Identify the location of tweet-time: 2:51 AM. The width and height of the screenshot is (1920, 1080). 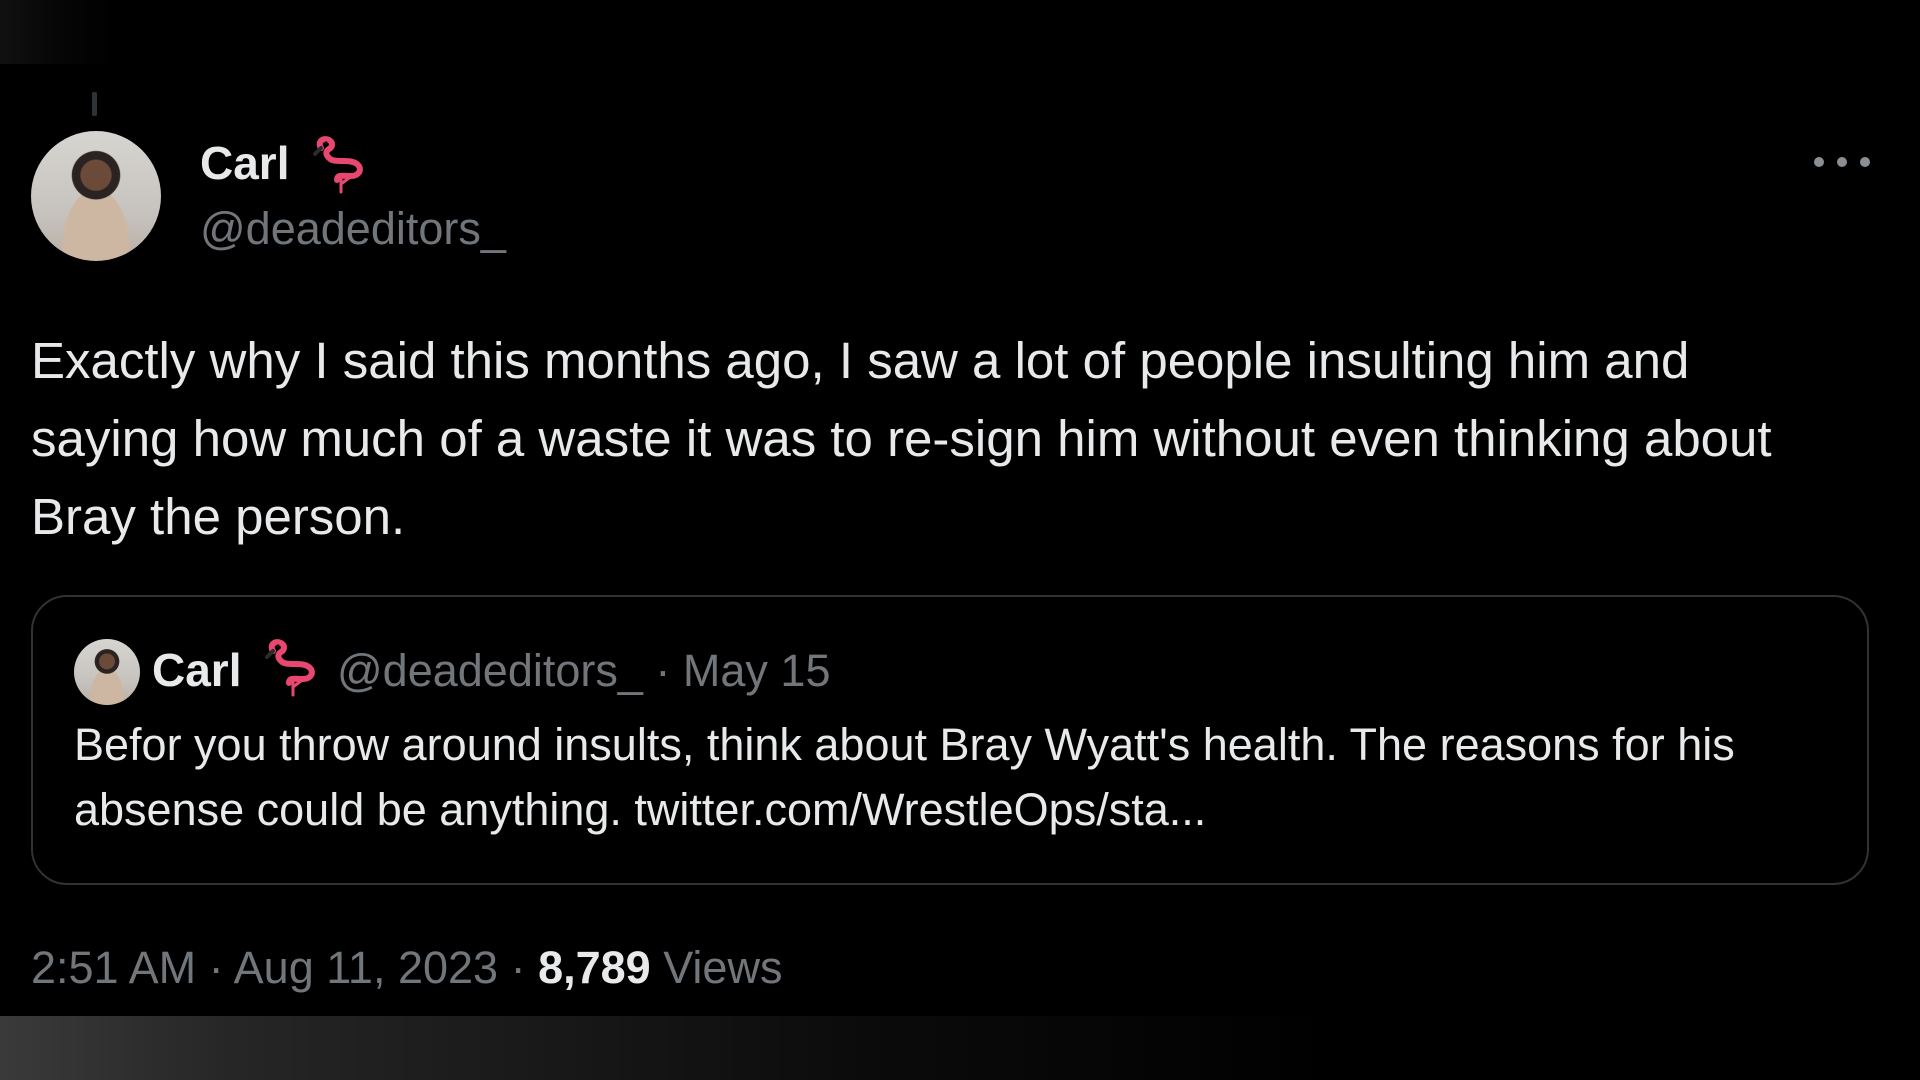
(113, 967).